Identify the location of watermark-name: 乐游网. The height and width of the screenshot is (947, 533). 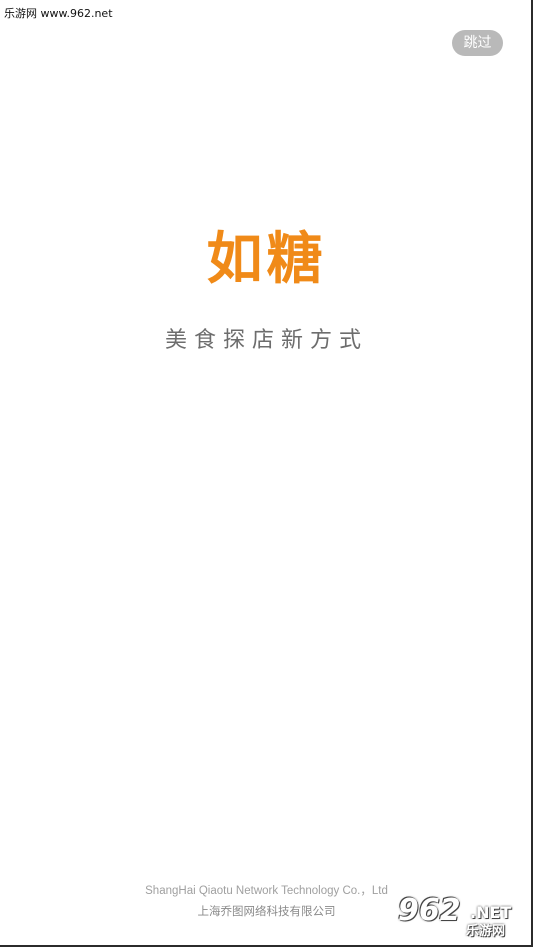
(486, 931).